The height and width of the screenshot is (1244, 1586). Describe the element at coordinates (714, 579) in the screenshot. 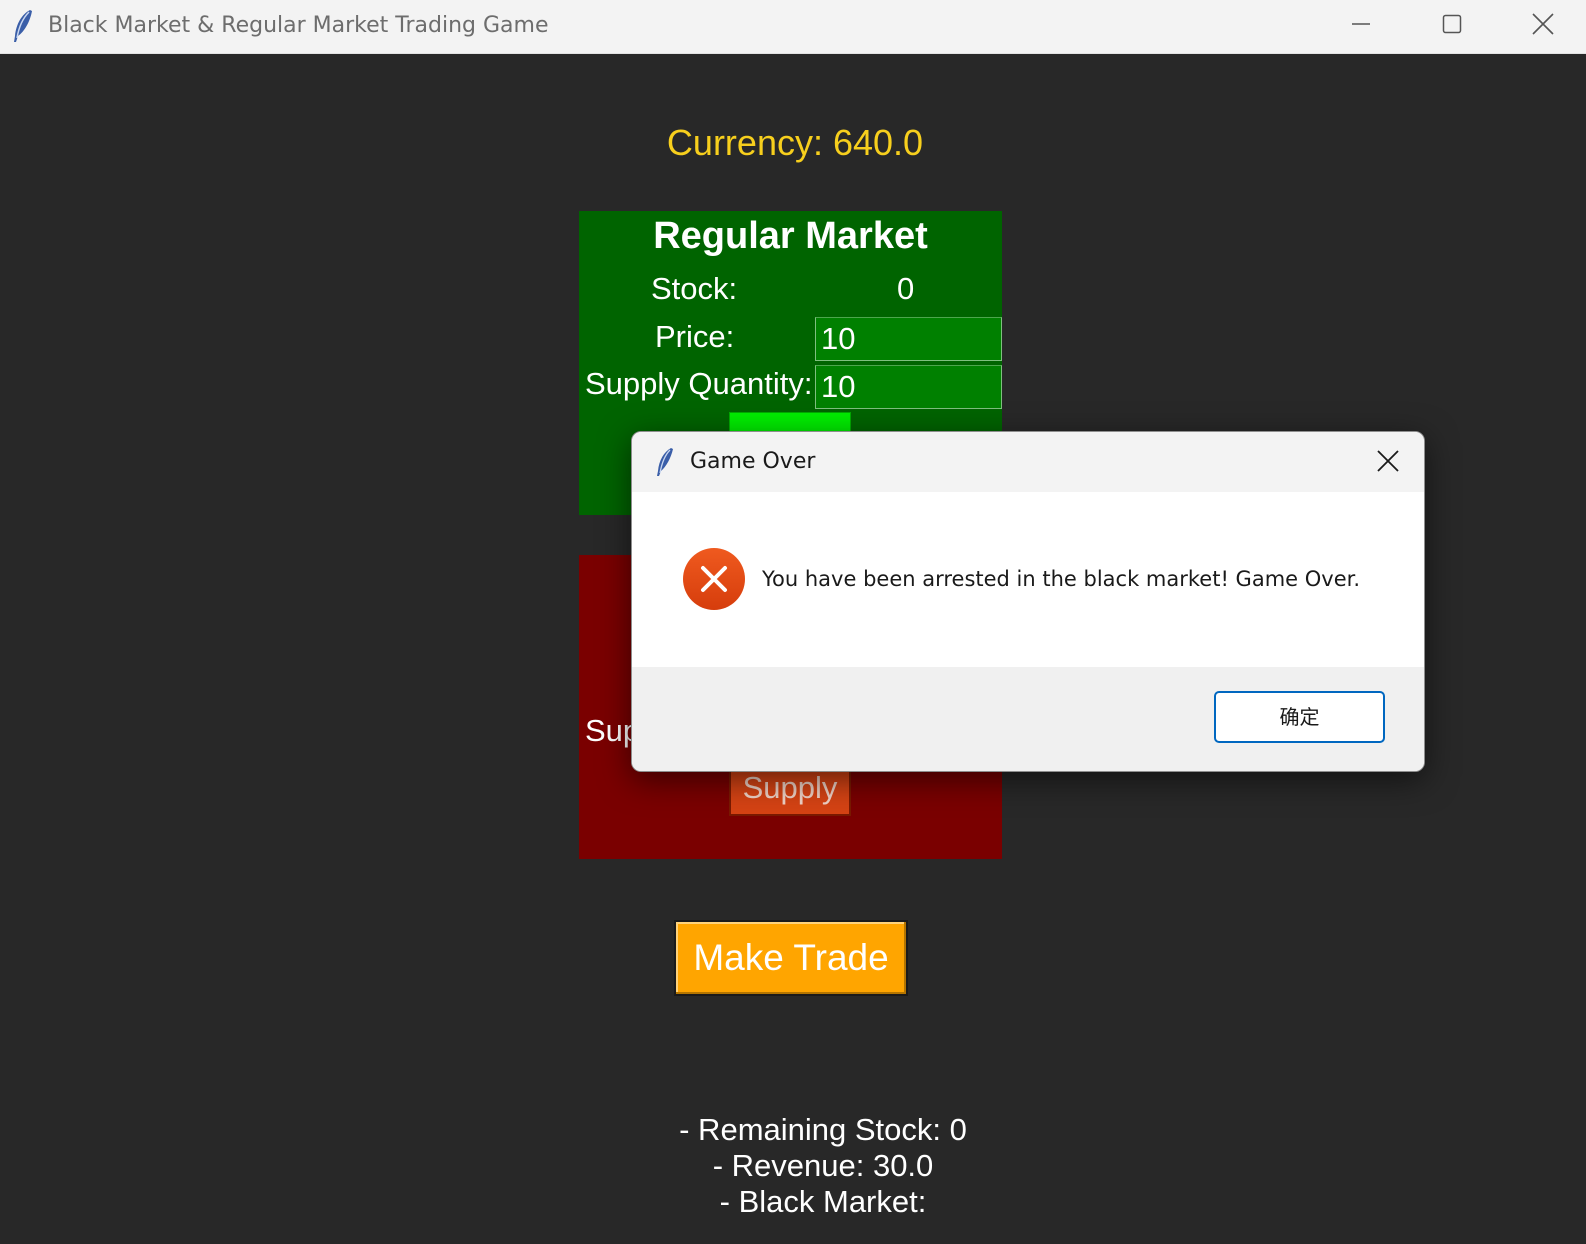

I see `error-icon` at that location.